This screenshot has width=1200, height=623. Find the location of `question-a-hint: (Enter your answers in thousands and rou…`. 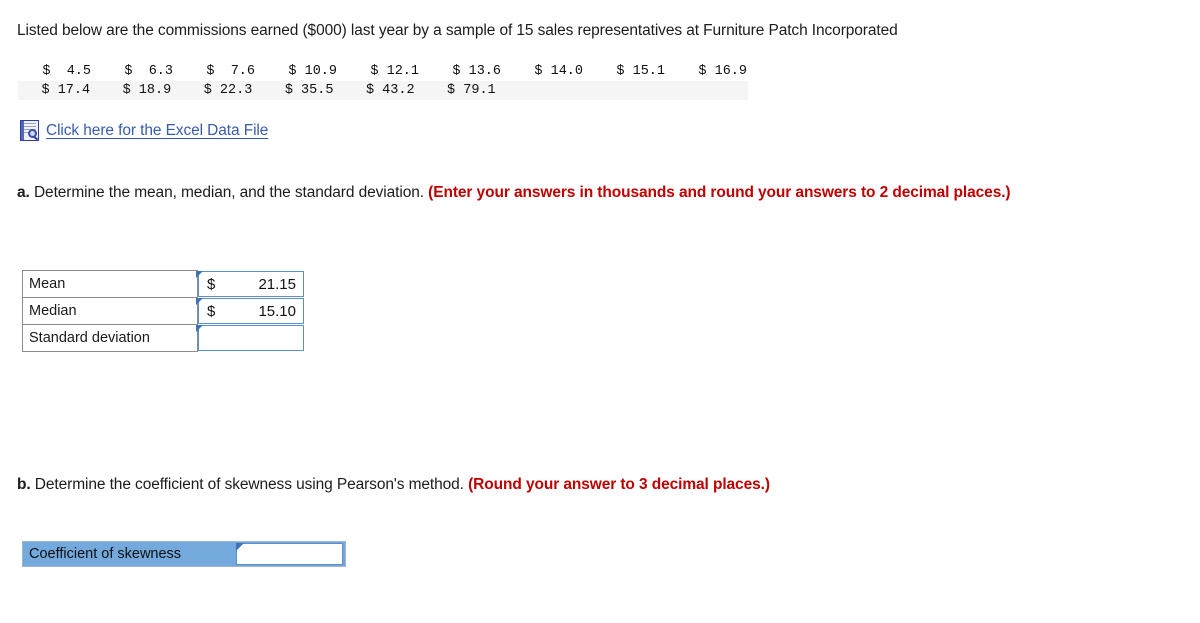

question-a-hint: (Enter your answers in thousands and rou… is located at coordinates (719, 192).